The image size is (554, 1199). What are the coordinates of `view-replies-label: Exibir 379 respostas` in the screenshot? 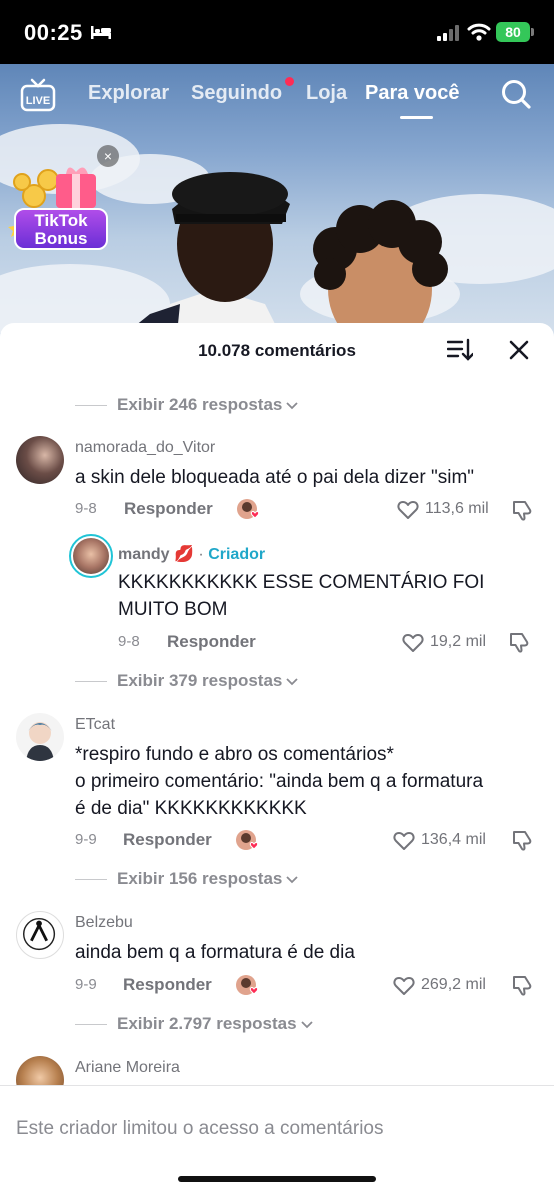 It's located at (200, 680).